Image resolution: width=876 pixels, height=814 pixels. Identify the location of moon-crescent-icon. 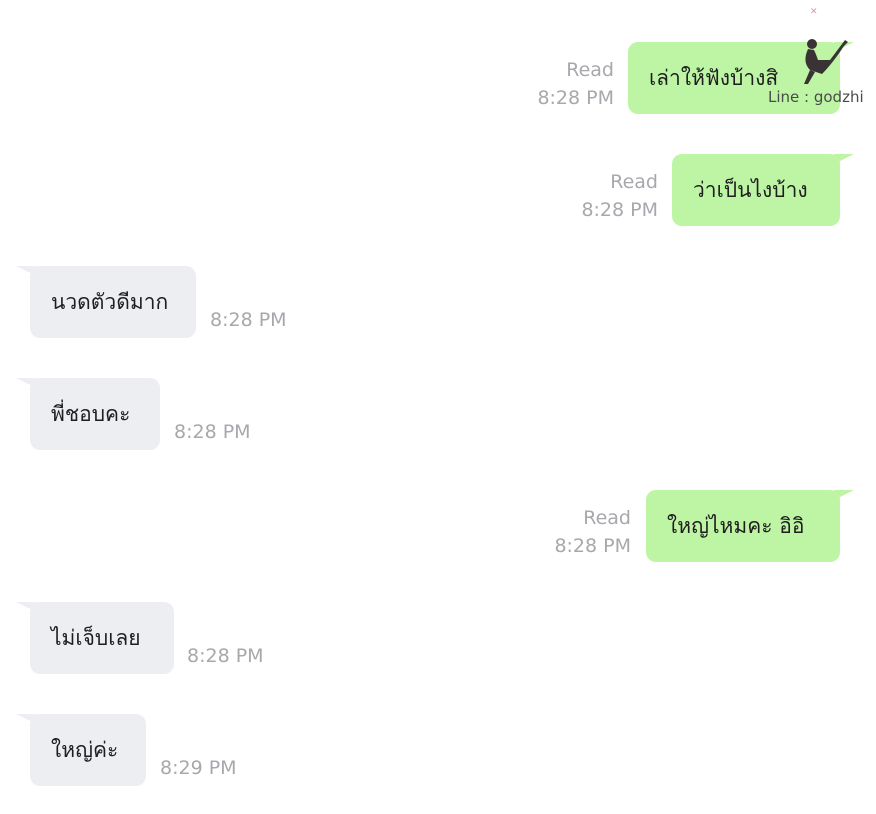
(817, 53).